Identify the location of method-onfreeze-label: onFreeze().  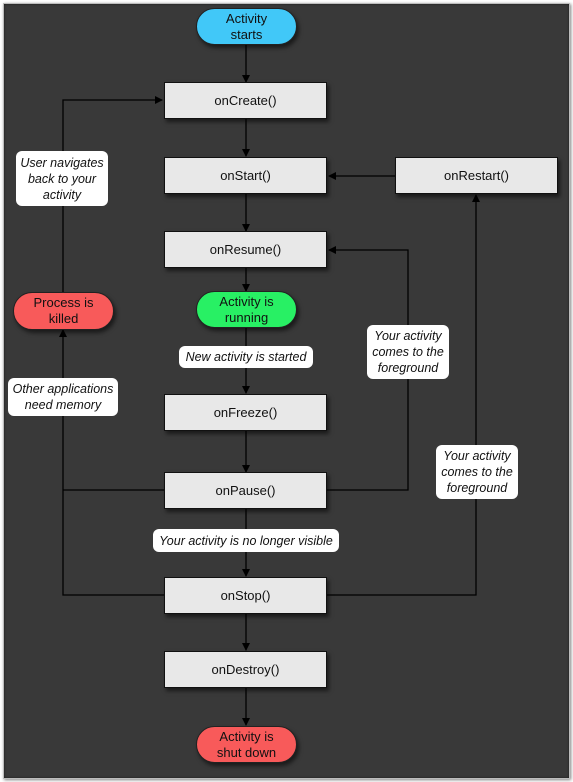
(245, 412).